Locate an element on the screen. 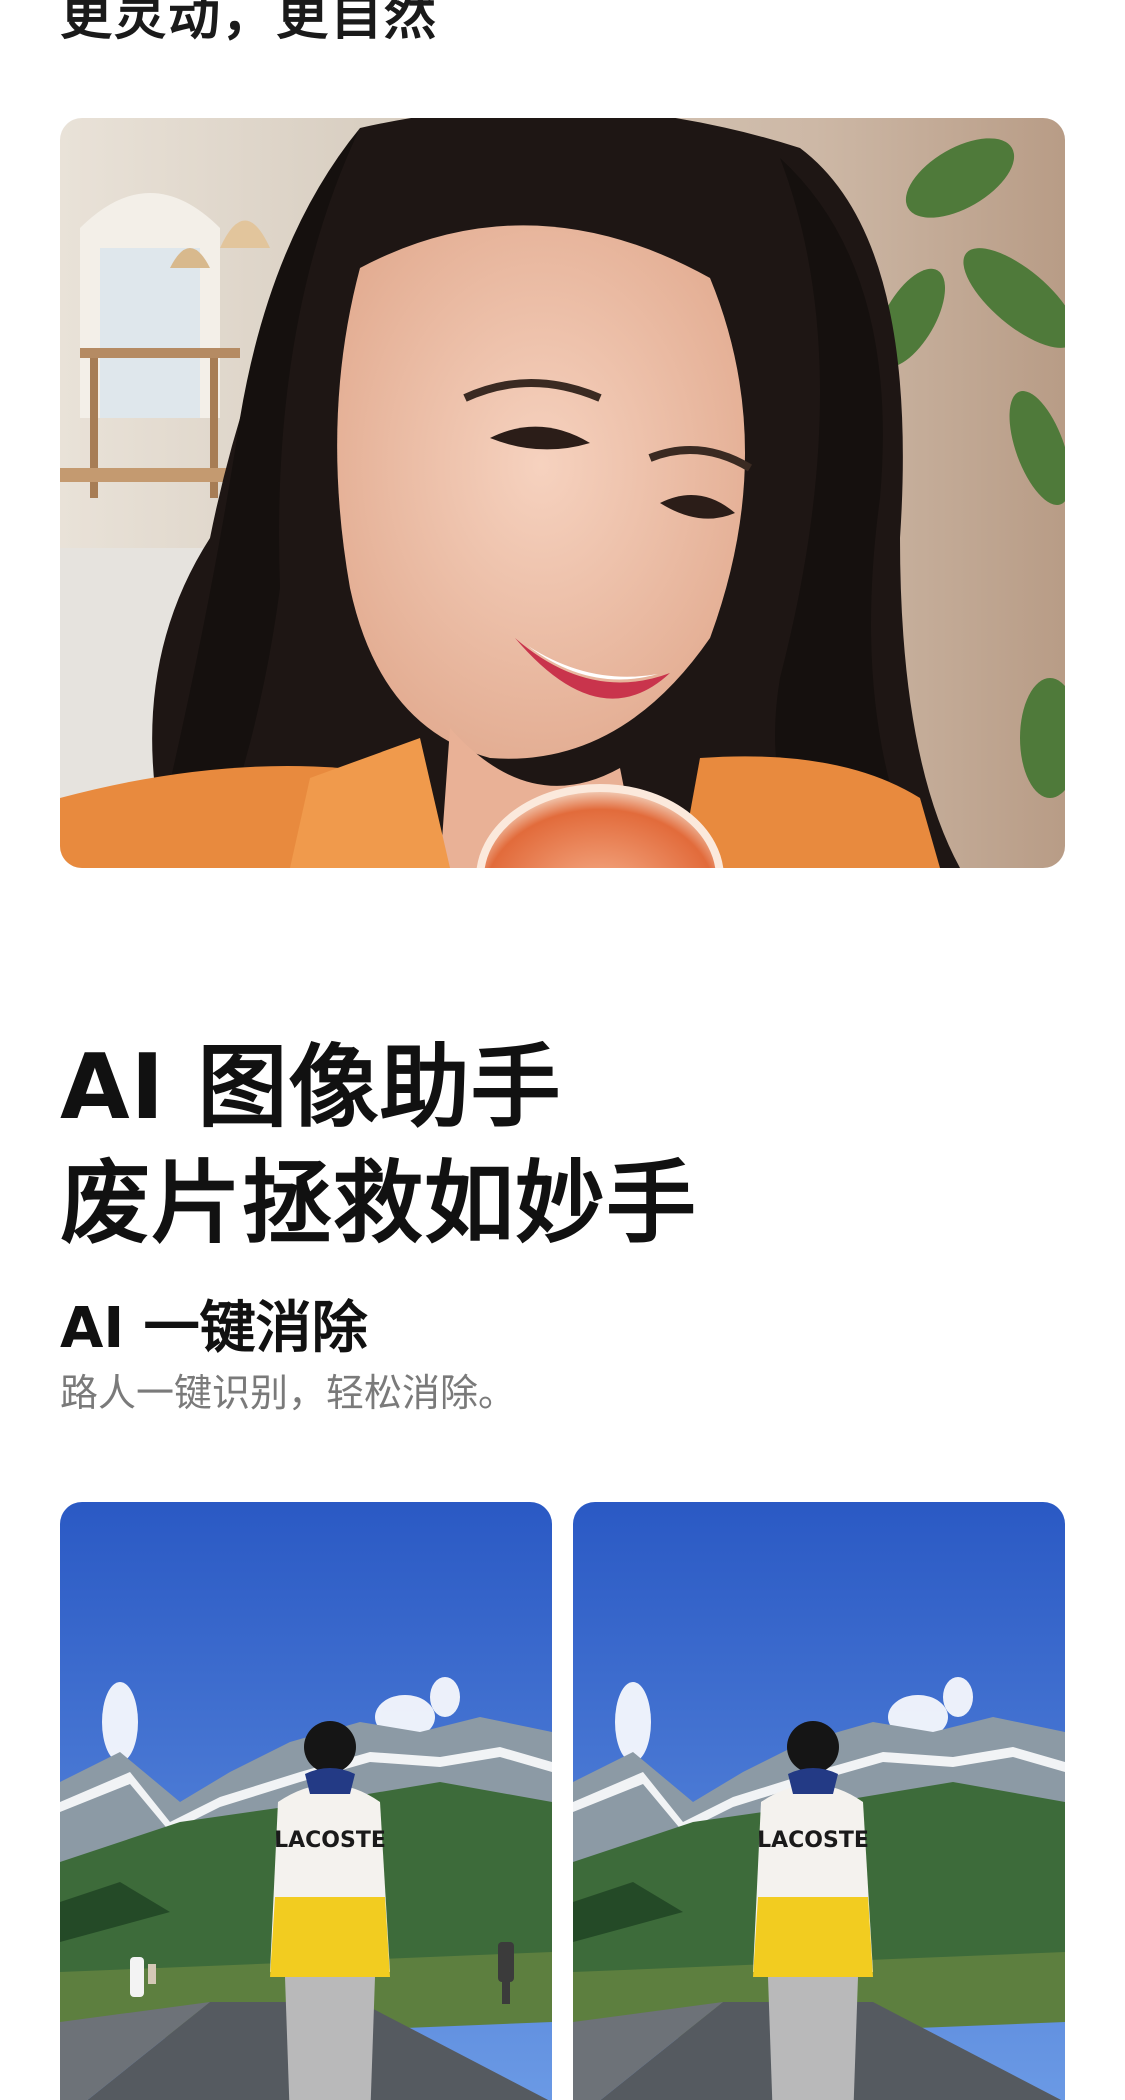  section-title-line-1: AI 图像助手 is located at coordinates (311, 1087).